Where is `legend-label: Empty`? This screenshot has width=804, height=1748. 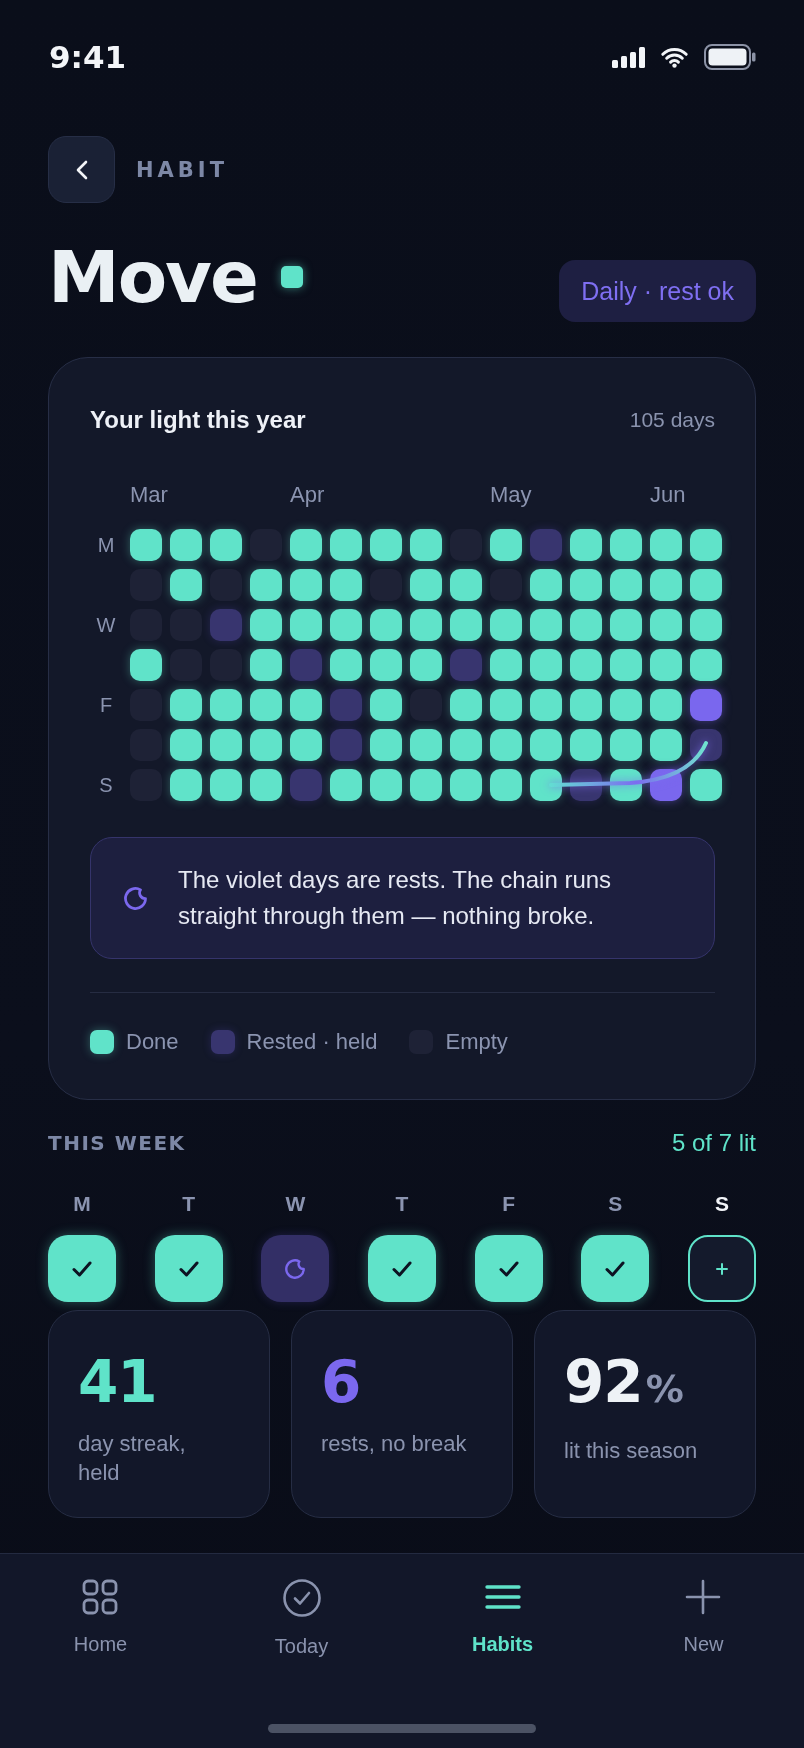 legend-label: Empty is located at coordinates (476, 1042).